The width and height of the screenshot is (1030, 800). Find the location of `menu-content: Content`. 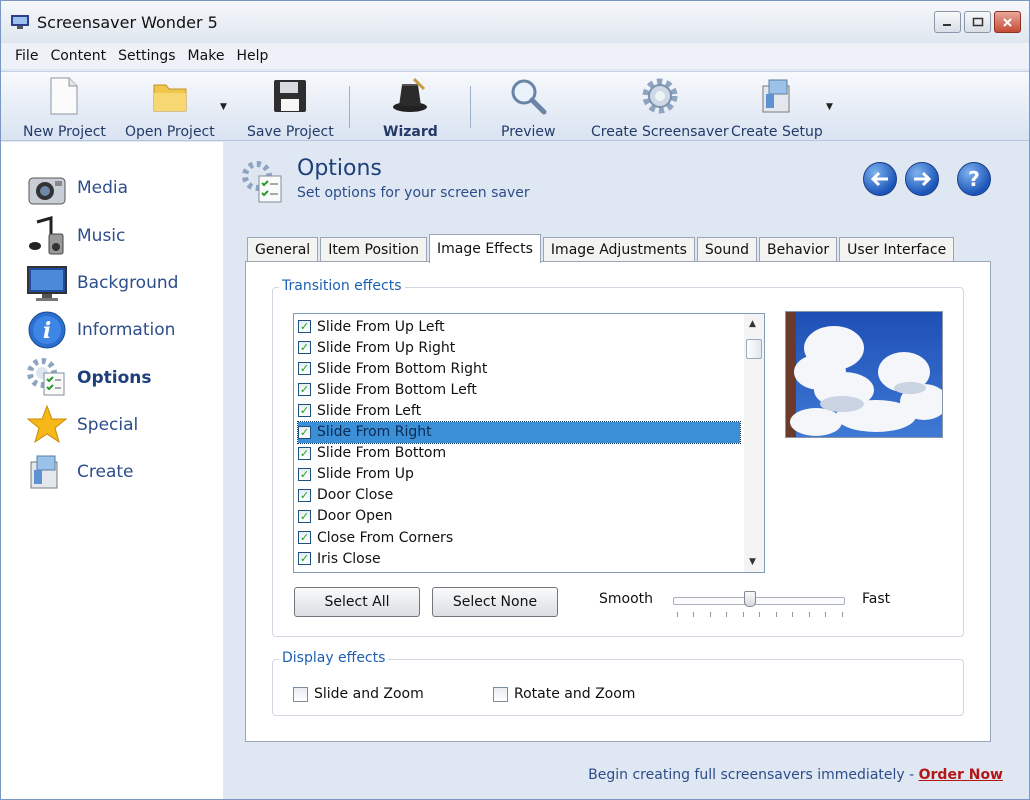

menu-content: Content is located at coordinates (78, 56).